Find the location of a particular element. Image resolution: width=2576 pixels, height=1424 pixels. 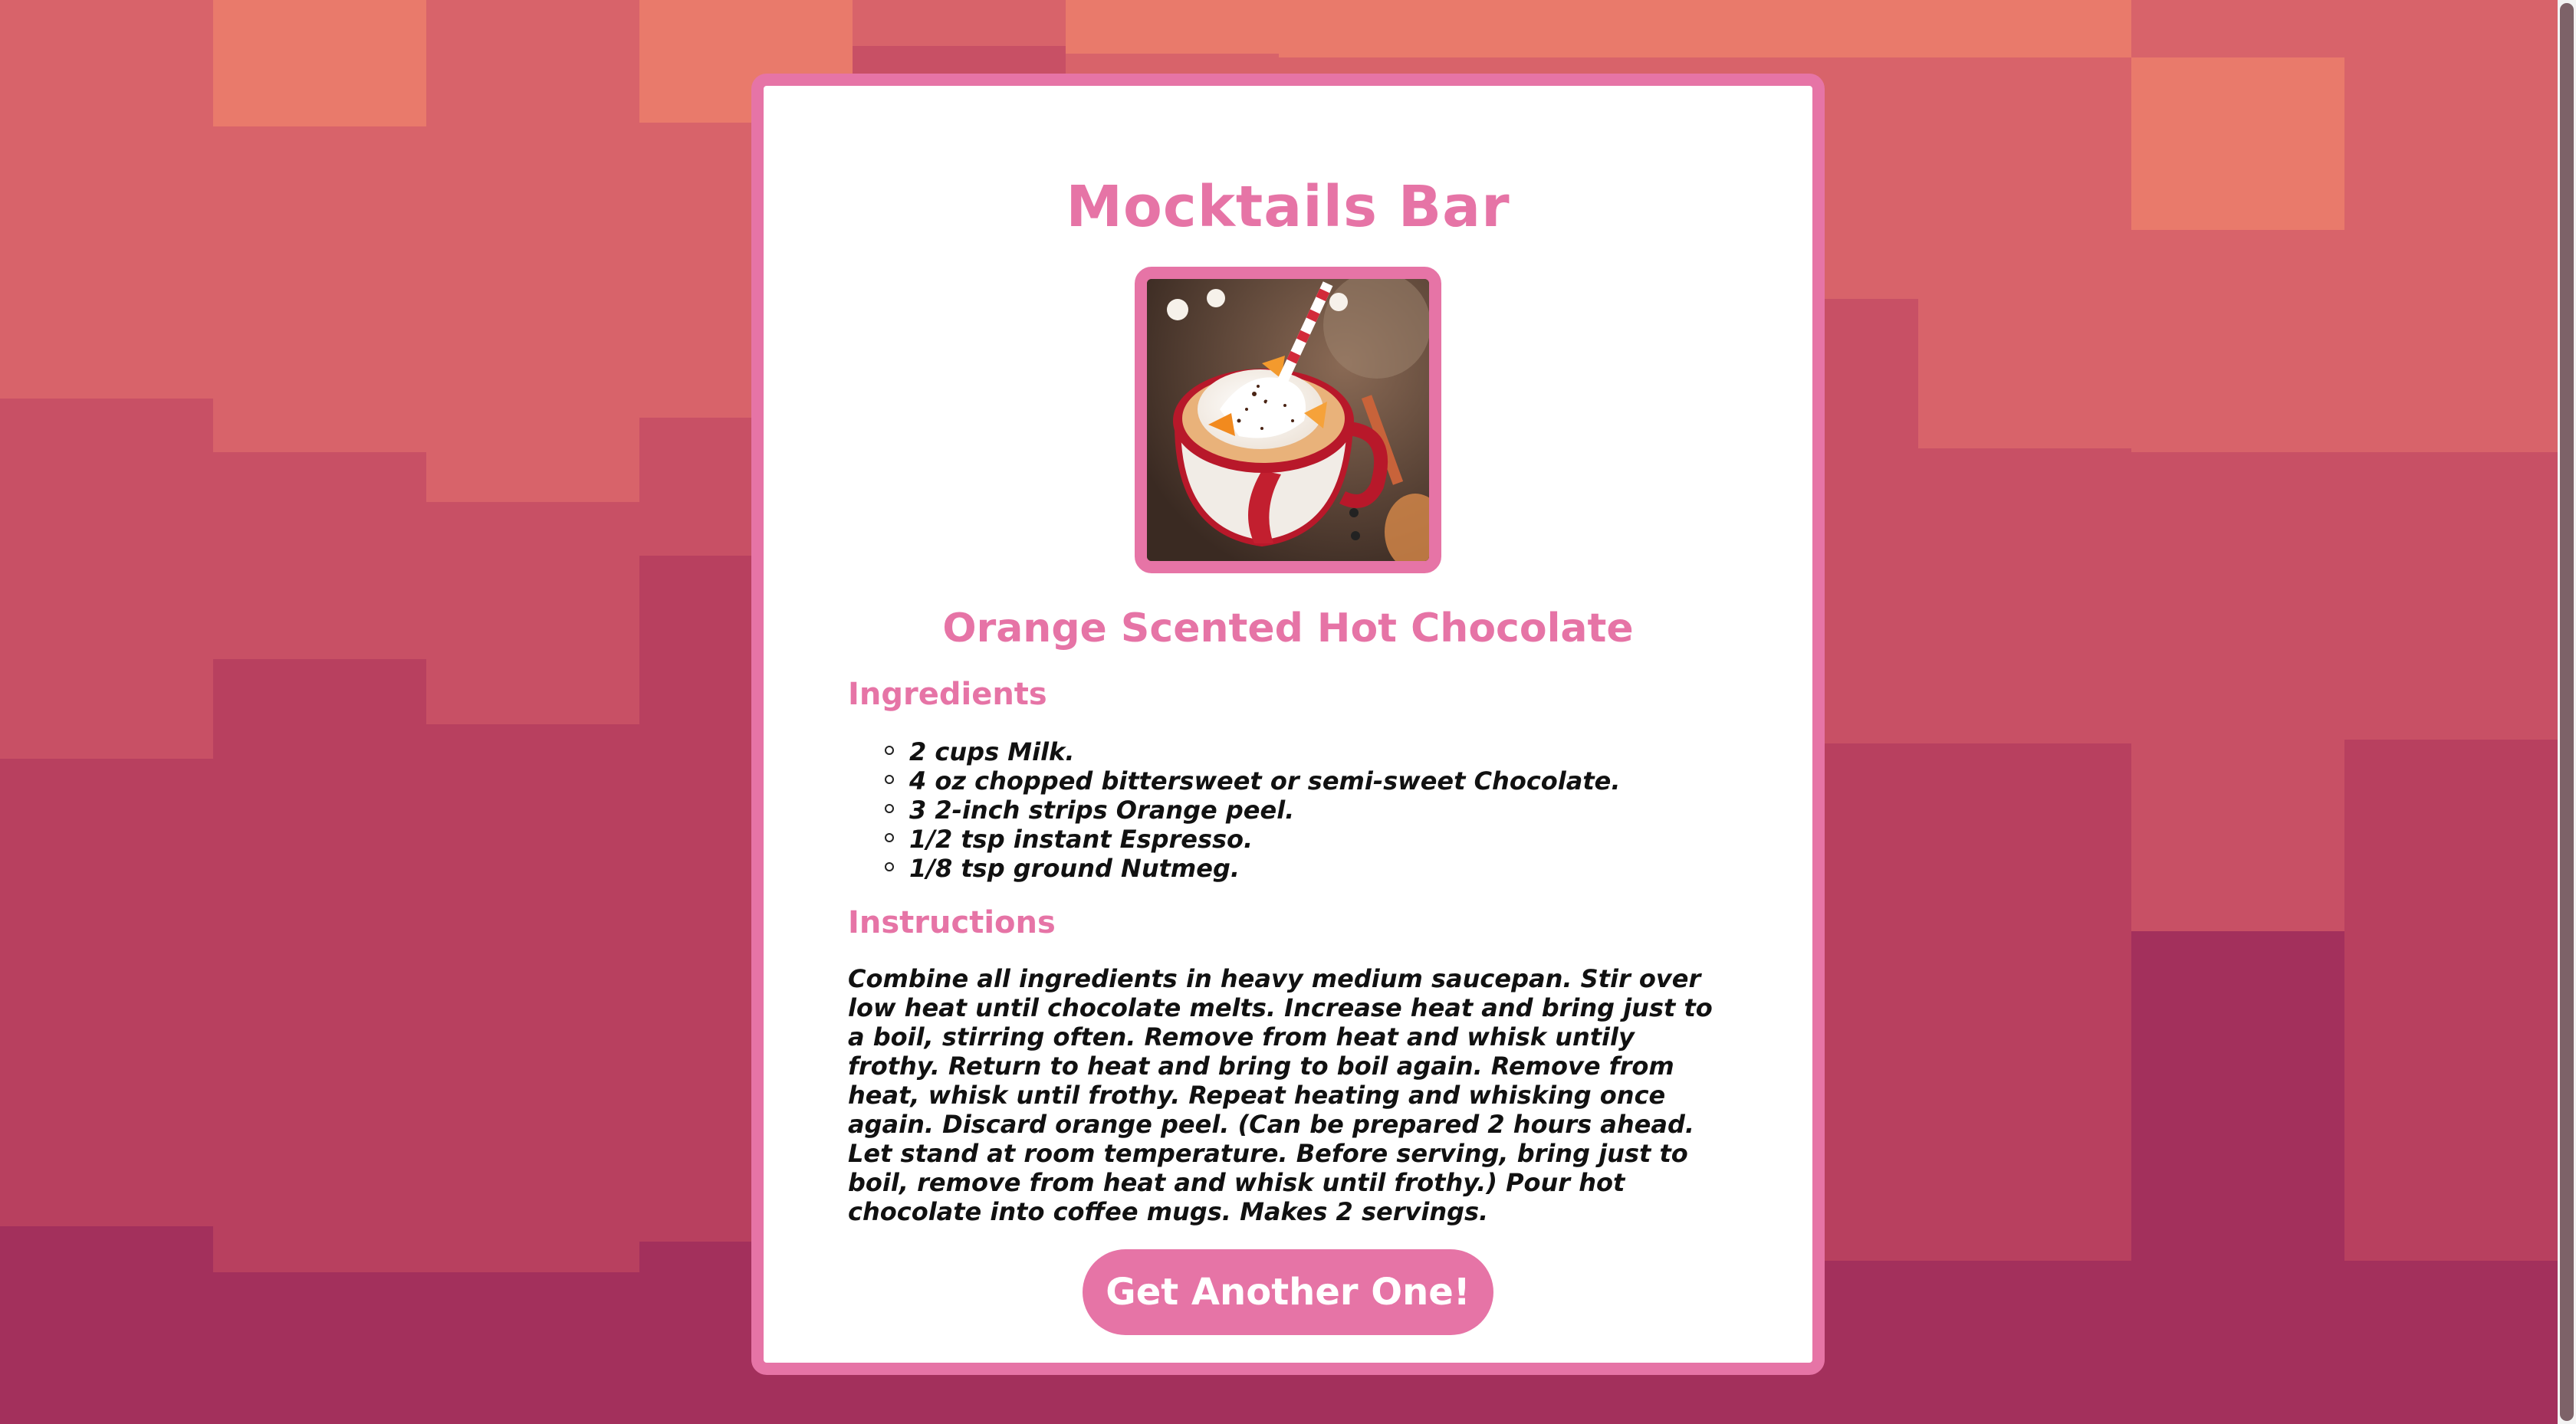

recipe-photo is located at coordinates (1288, 420).